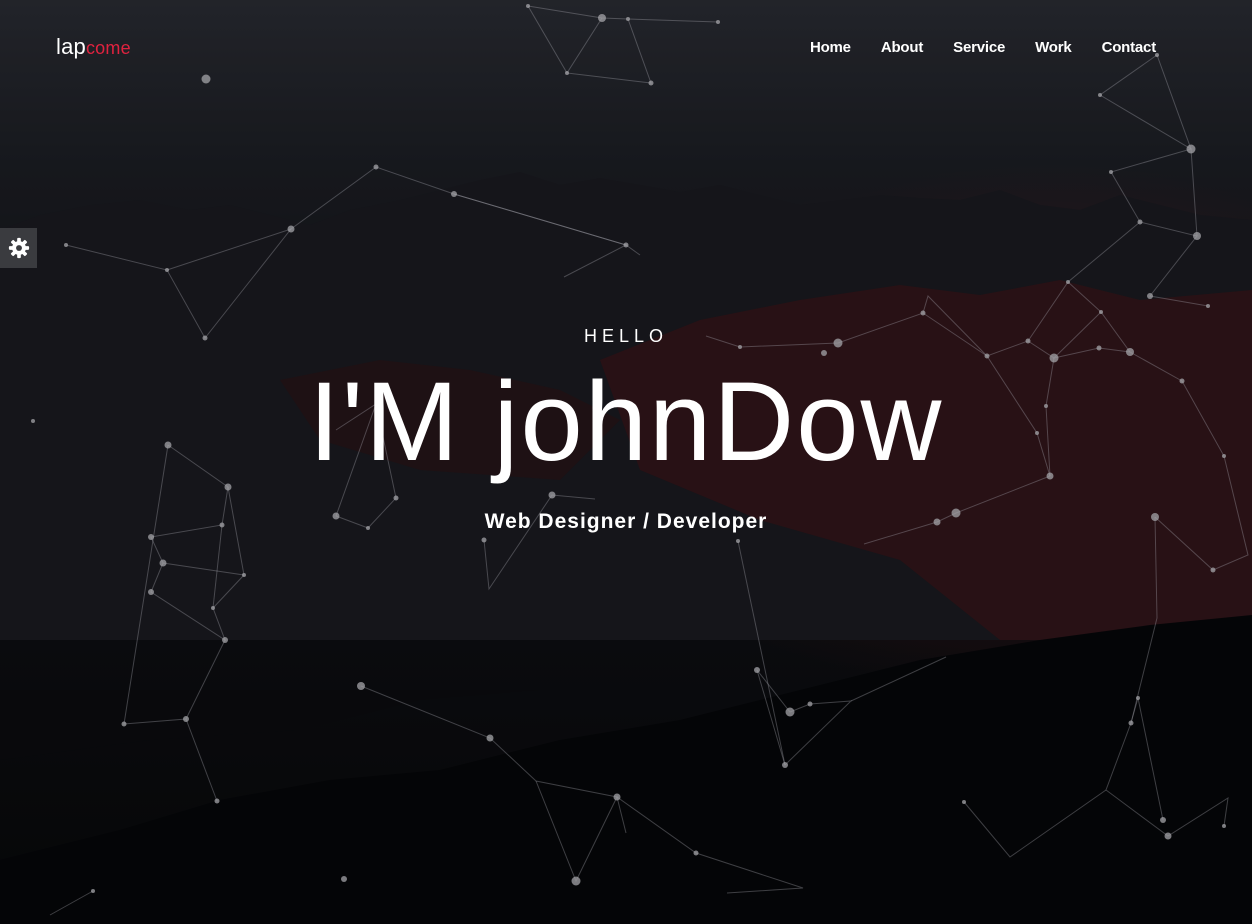 The width and height of the screenshot is (1252, 924). What do you see at coordinates (626, 521) in the screenshot?
I see `hero-subtitle: Web Designer / Developer` at bounding box center [626, 521].